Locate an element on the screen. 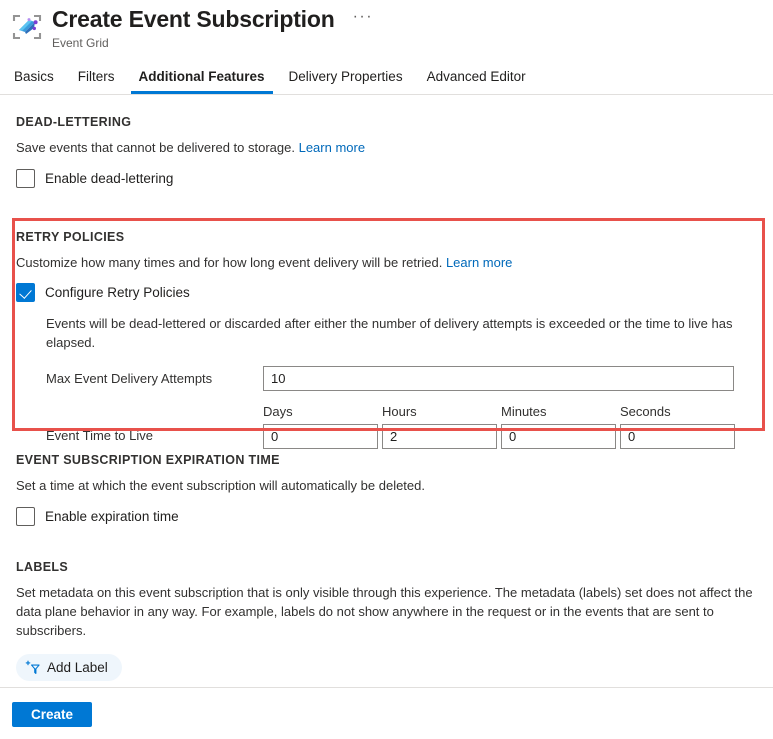  ttl-hours-cell: Hours is located at coordinates (439, 426).